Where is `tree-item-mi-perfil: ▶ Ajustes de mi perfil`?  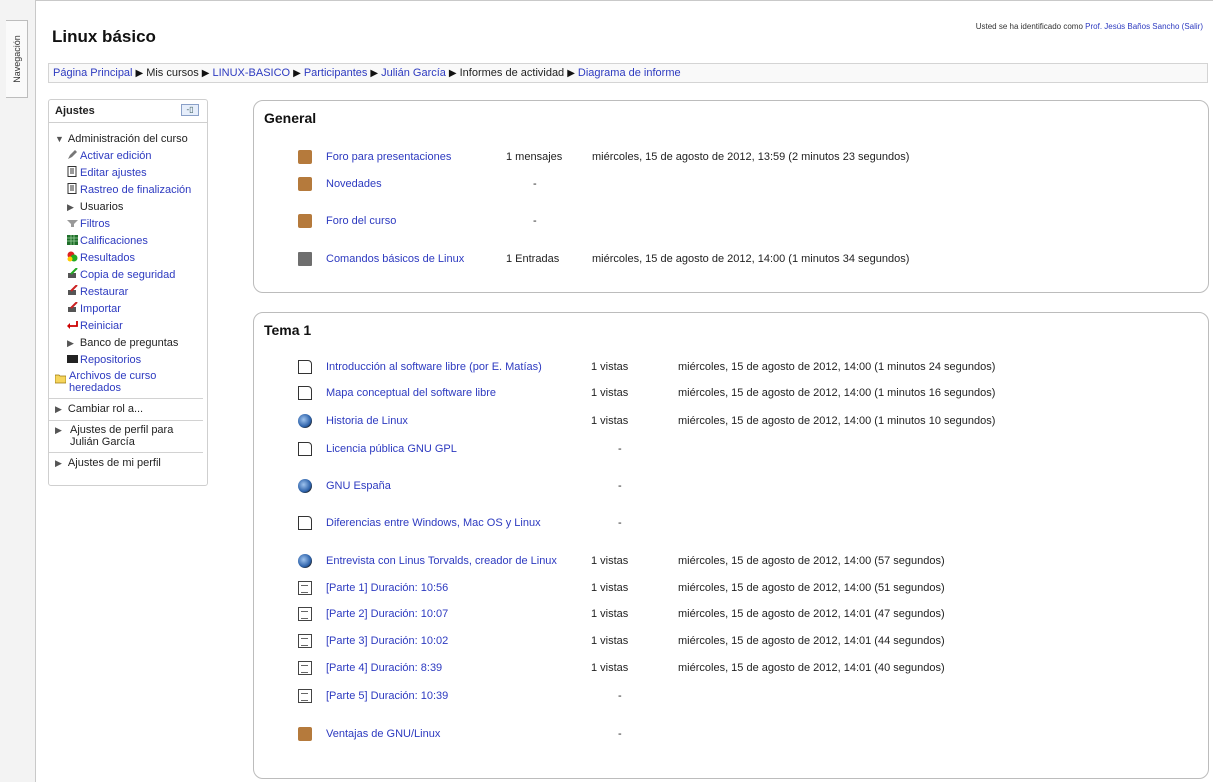
tree-item-mi-perfil: ▶ Ajustes de mi perfil is located at coordinates (131, 463).